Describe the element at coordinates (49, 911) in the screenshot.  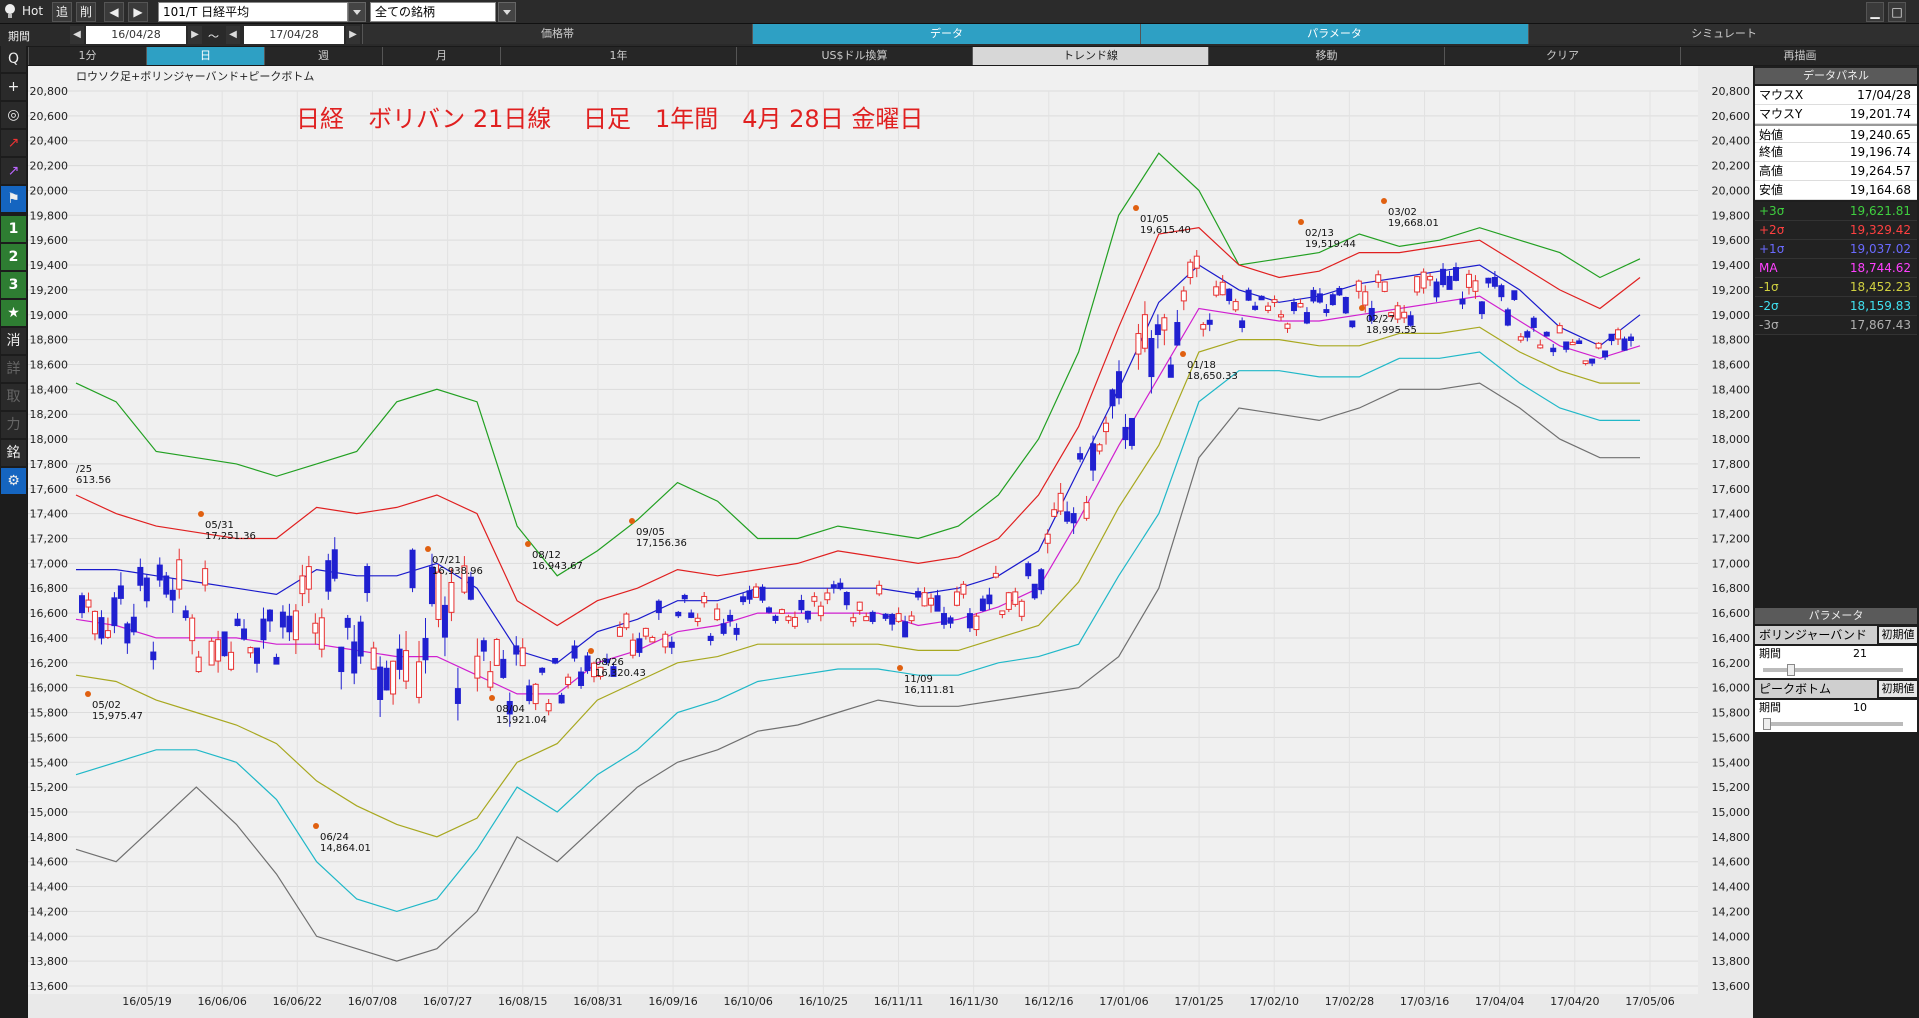
I see `y-tick-label-left: 14,200` at that location.